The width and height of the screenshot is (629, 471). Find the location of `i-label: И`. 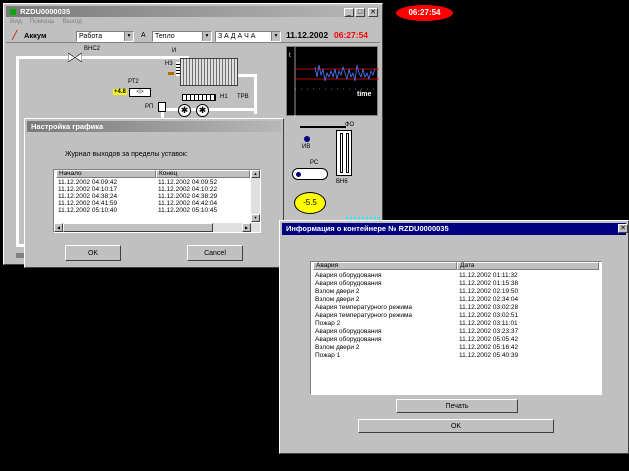

i-label: И is located at coordinates (174, 51).